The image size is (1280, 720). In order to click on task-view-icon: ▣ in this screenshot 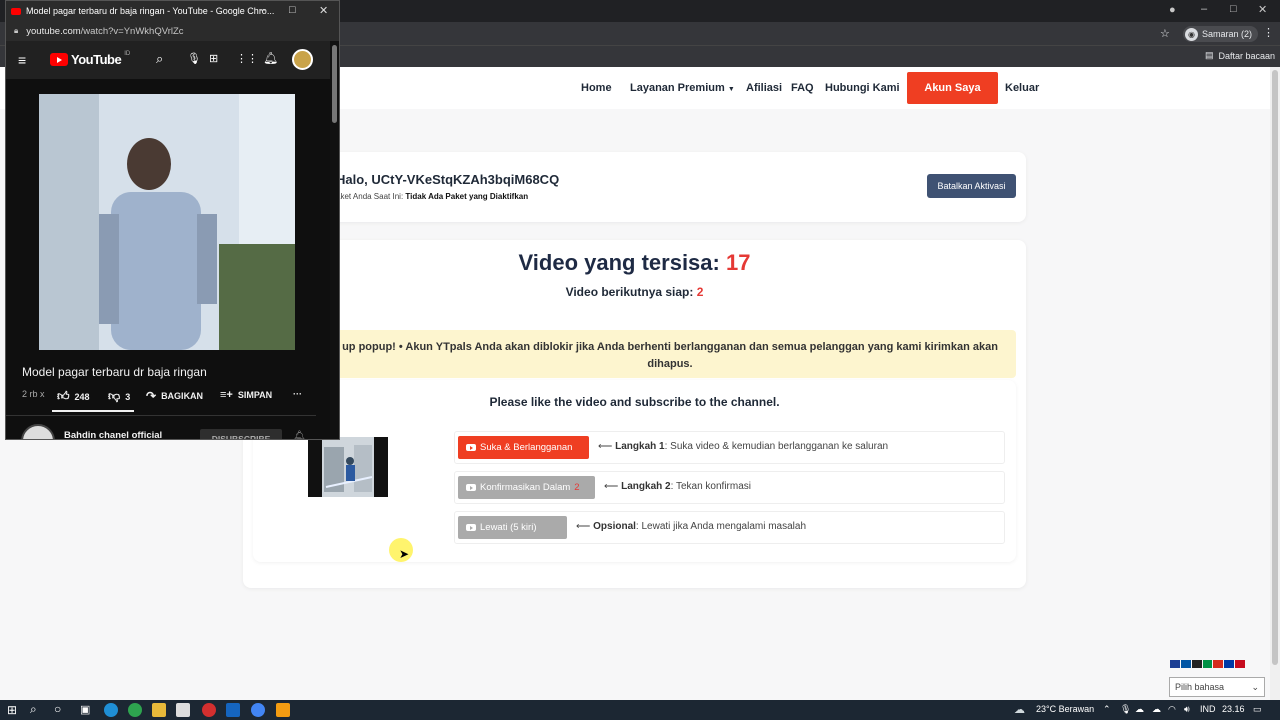, I will do `click(85, 709)`.